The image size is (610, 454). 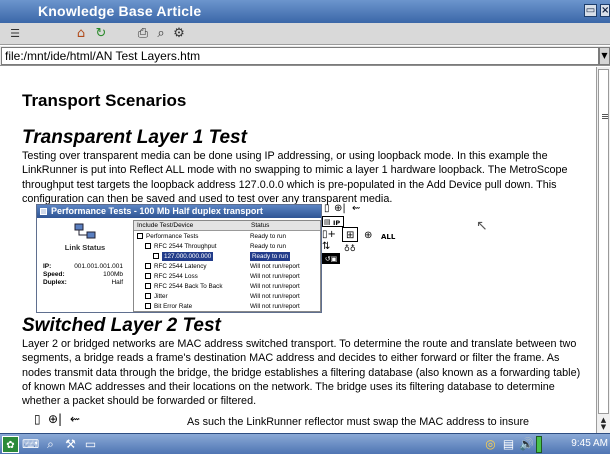 What do you see at coordinates (98, 266) in the screenshot?
I see `ip-value: 001.001.001.001` at bounding box center [98, 266].